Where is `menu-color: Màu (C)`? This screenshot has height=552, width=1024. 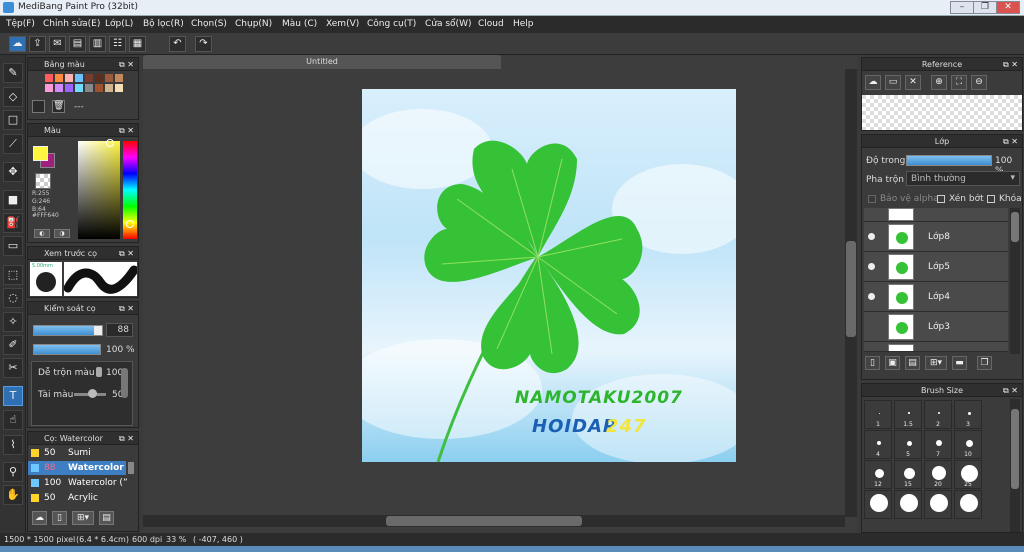 menu-color: Màu (C) is located at coordinates (299, 24).